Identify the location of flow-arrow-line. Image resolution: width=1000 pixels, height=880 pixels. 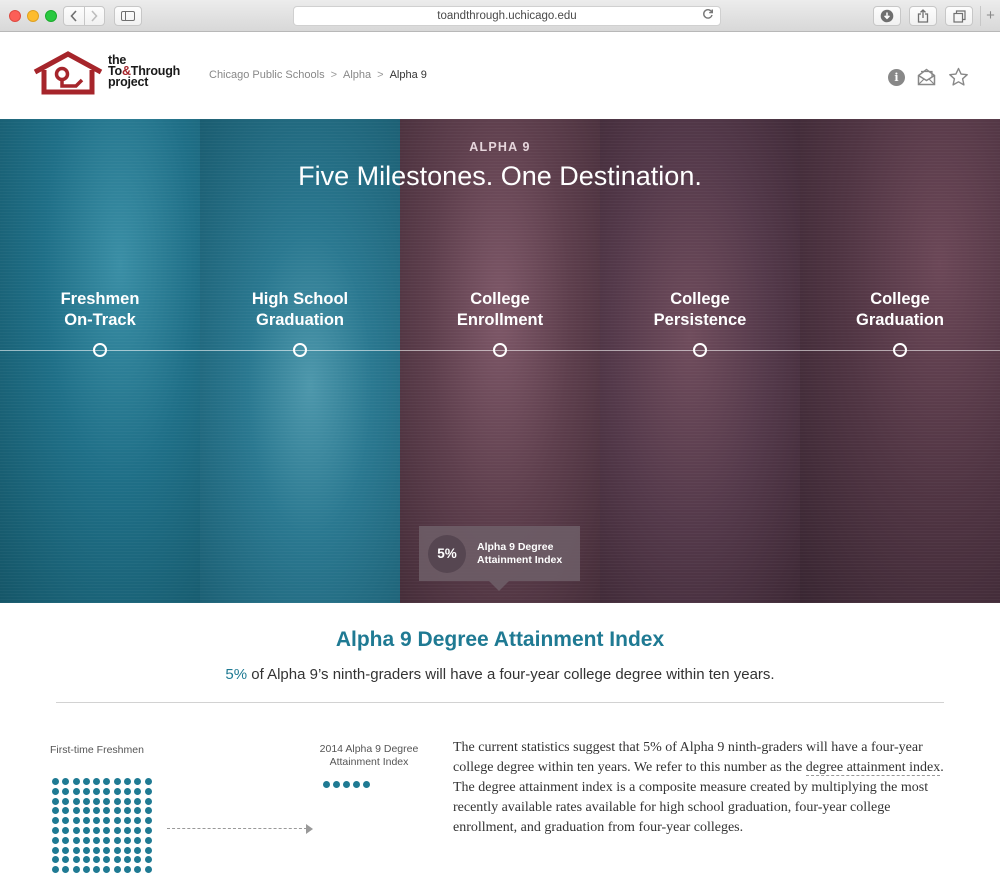
(237, 828).